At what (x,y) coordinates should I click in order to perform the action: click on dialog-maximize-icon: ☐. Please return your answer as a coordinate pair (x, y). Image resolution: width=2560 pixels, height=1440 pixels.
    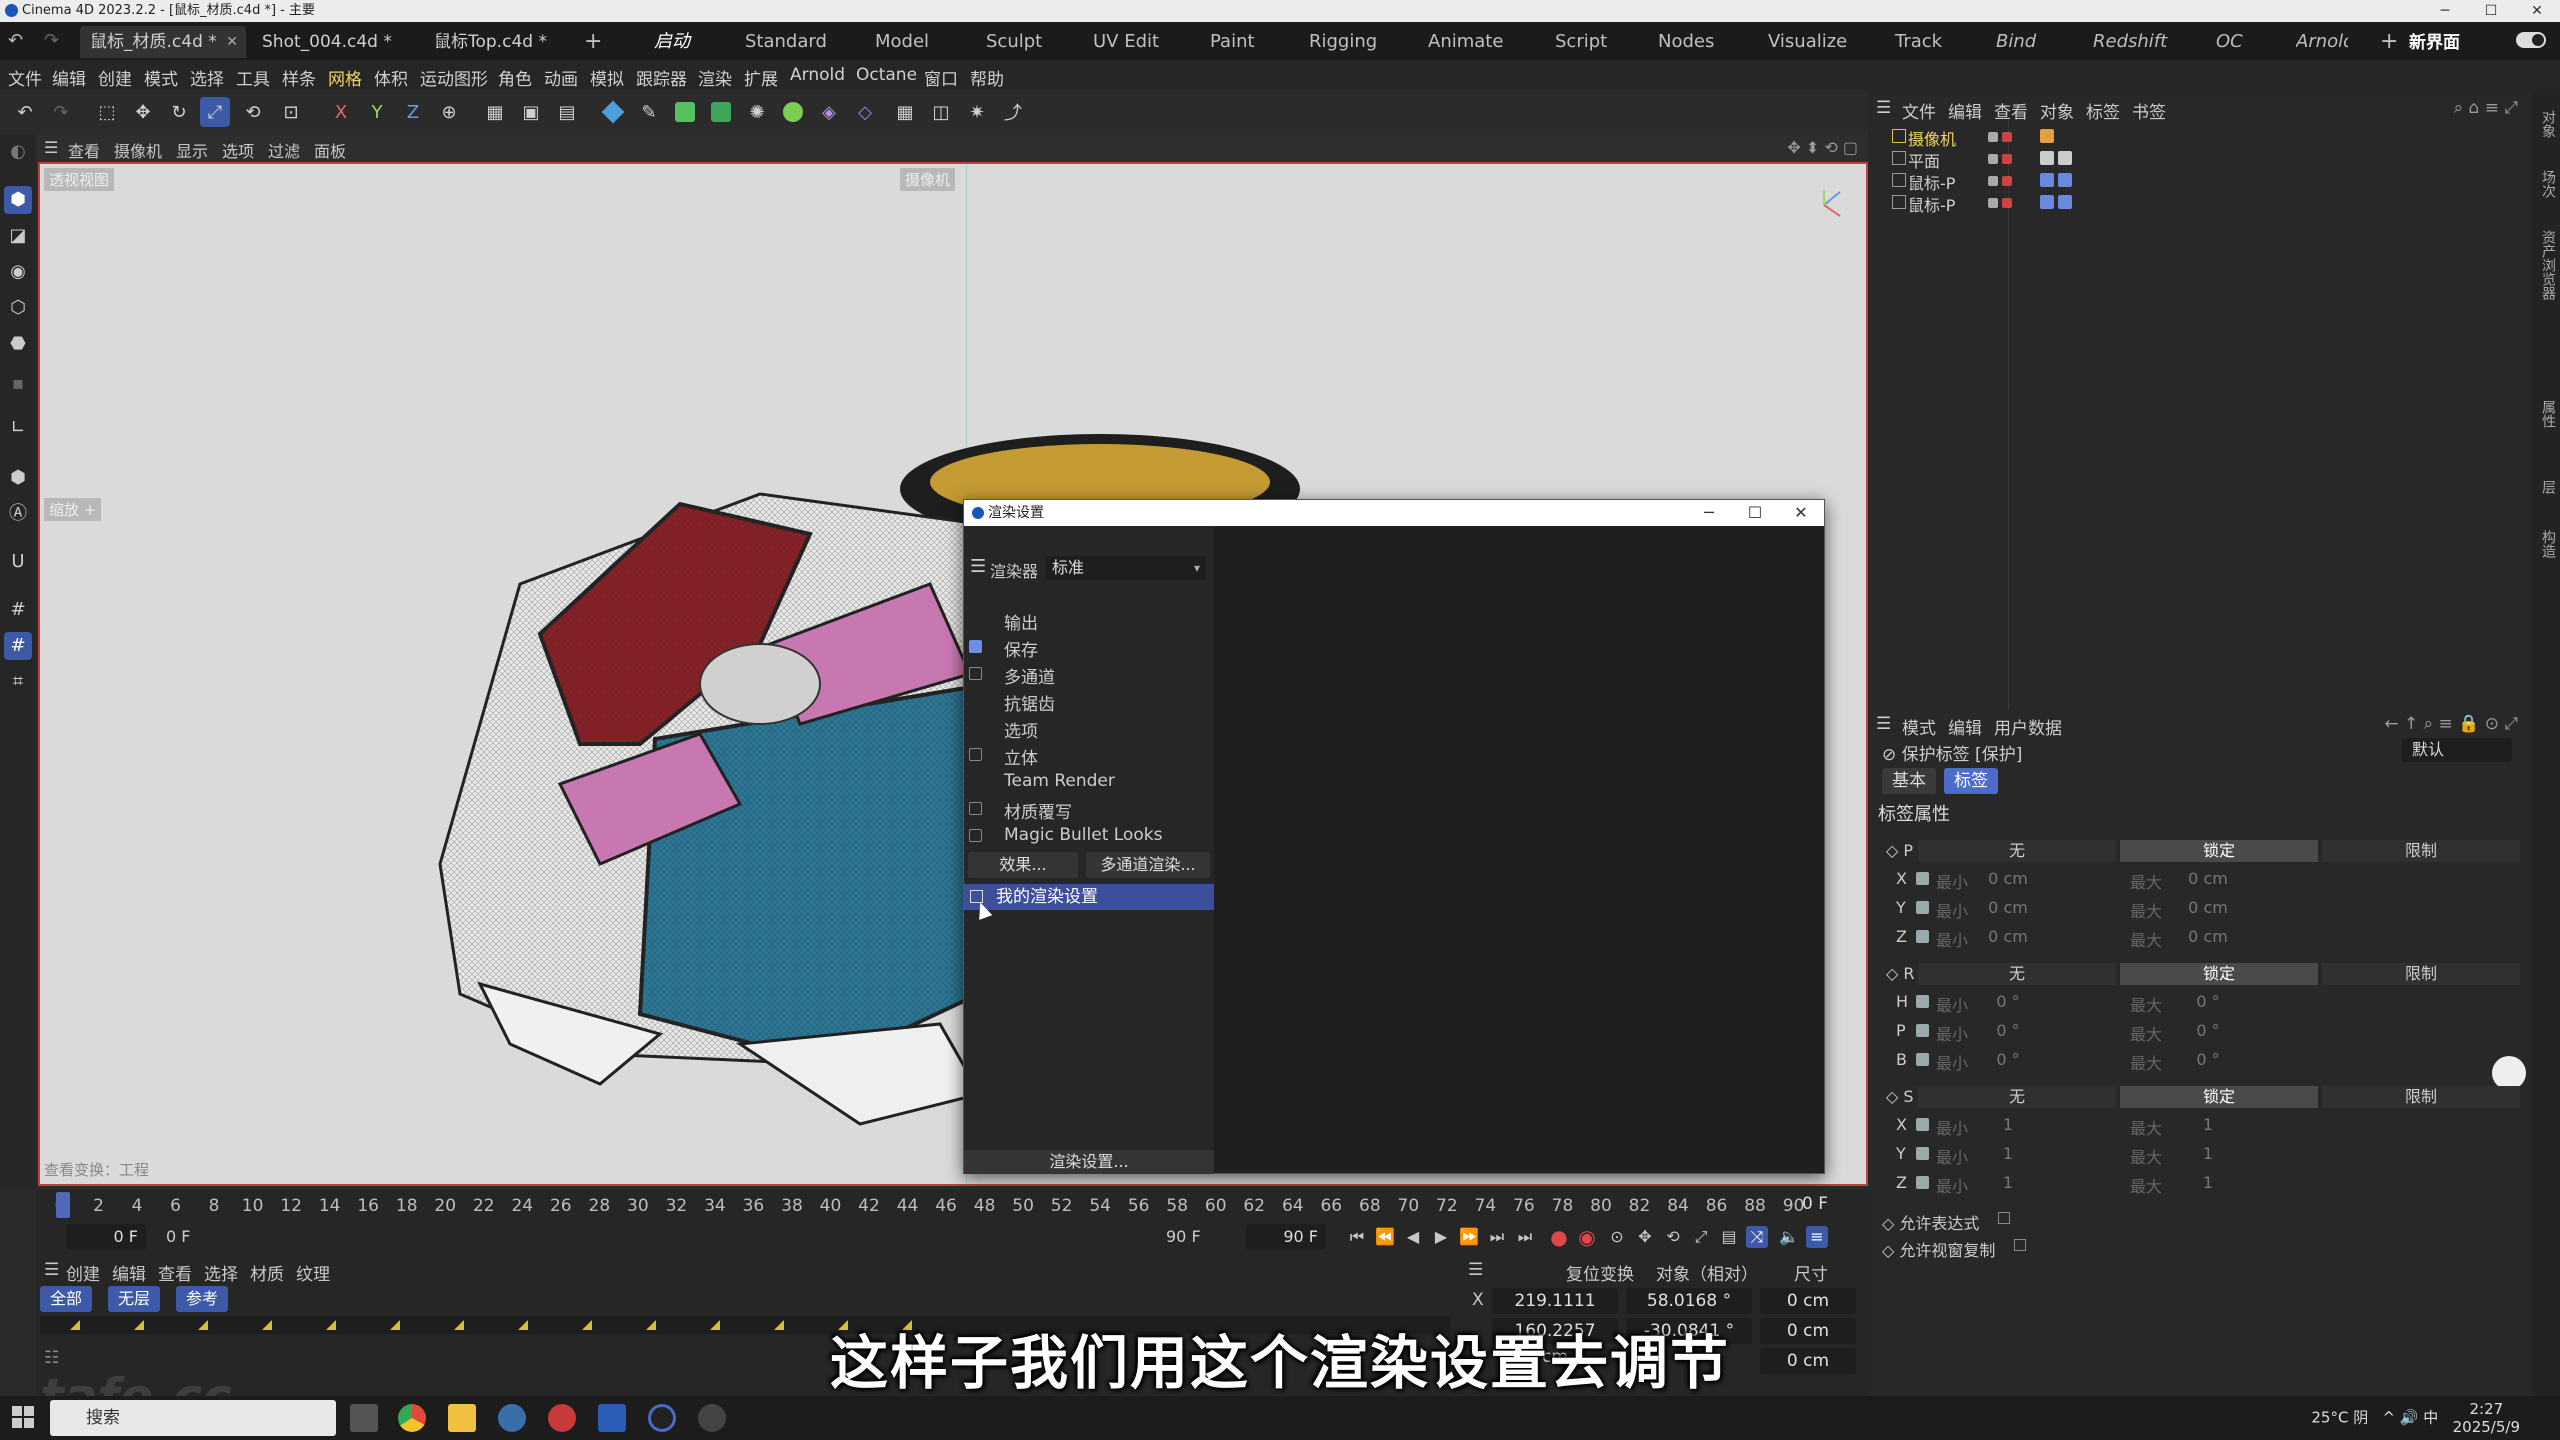
    Looking at the image, I should click on (1755, 513).